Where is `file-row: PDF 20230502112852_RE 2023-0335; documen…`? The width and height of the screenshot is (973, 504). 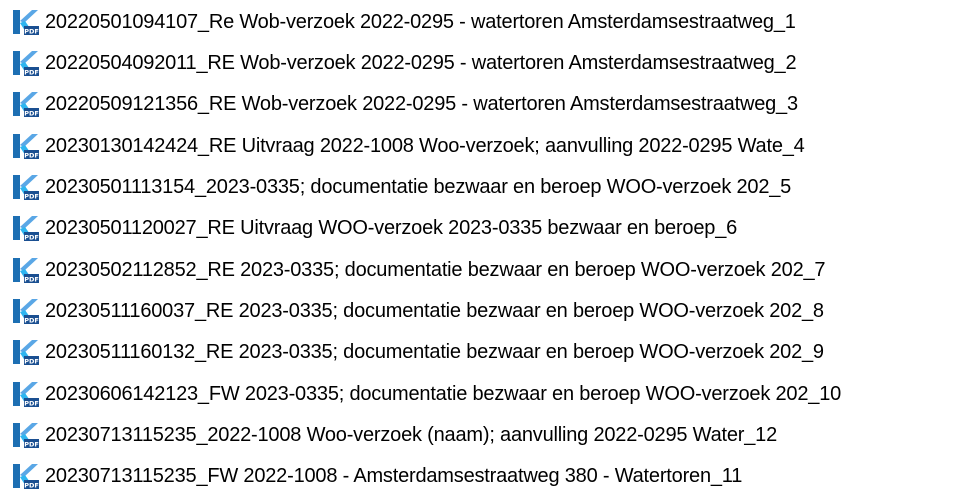
file-row: PDF 20230502112852_RE 2023-0335; documen… is located at coordinates (418, 270).